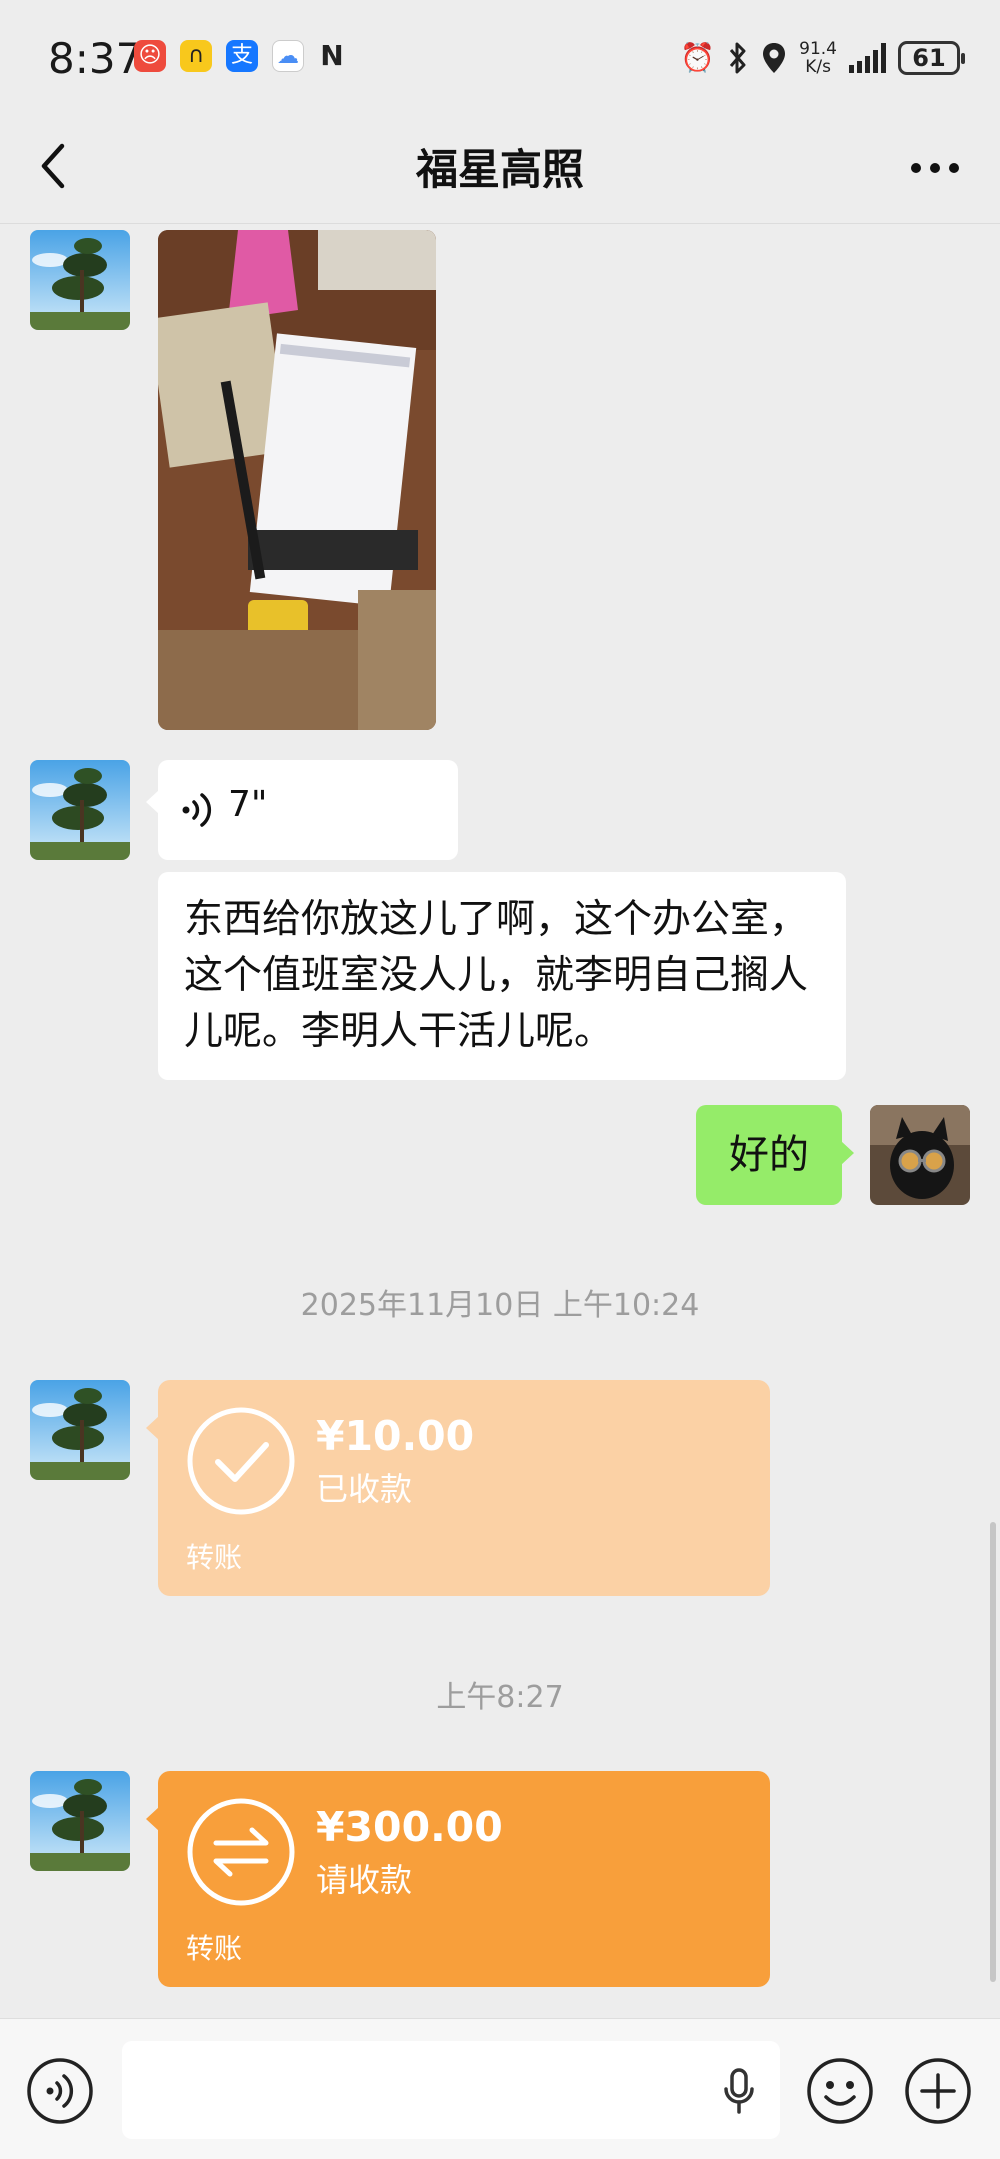 The height and width of the screenshot is (2159, 1000). Describe the element at coordinates (196, 56) in the screenshot. I see `app-yellow-icon: ∩` at that location.